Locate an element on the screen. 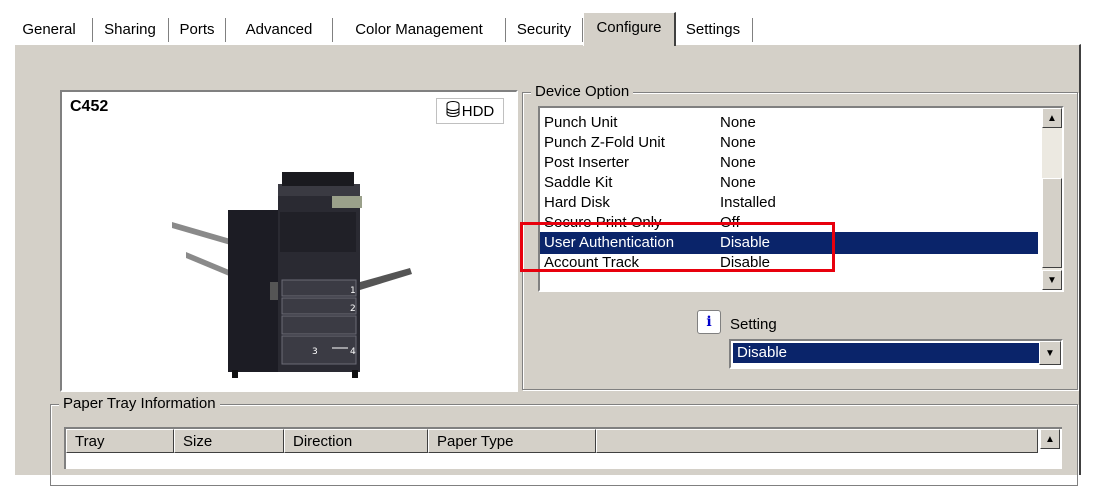 The height and width of the screenshot is (486, 1106). finisher-tray-upper is located at coordinates (203, 234).